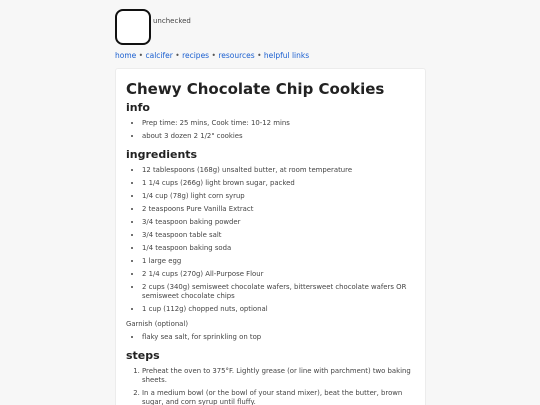  Describe the element at coordinates (172, 21) in the screenshot. I see `checkbox-state-label: unchecked` at that location.